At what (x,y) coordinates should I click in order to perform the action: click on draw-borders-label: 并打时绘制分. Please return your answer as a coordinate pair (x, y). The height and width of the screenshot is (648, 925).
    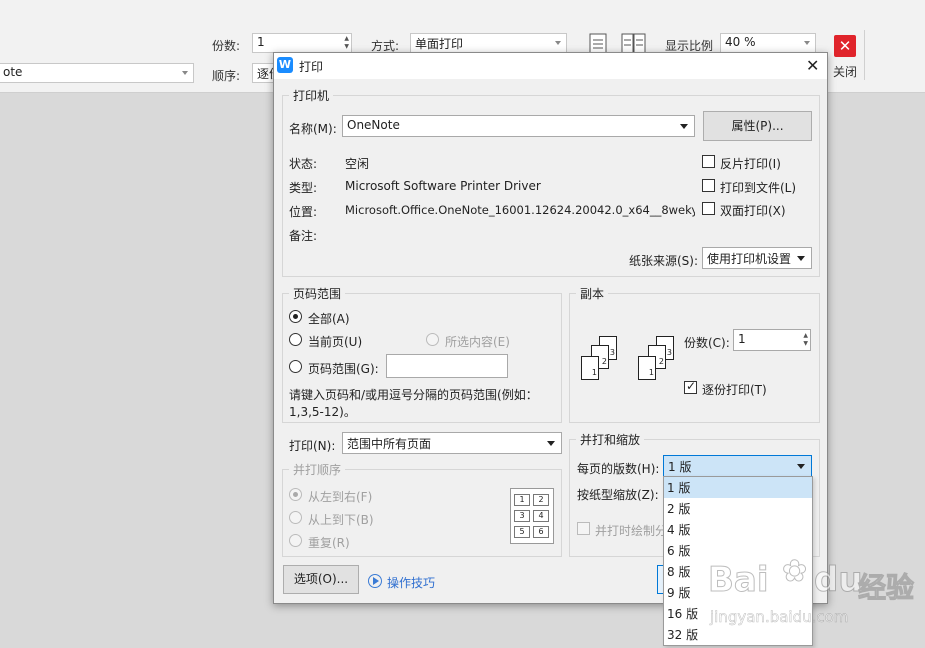
    Looking at the image, I should click on (631, 531).